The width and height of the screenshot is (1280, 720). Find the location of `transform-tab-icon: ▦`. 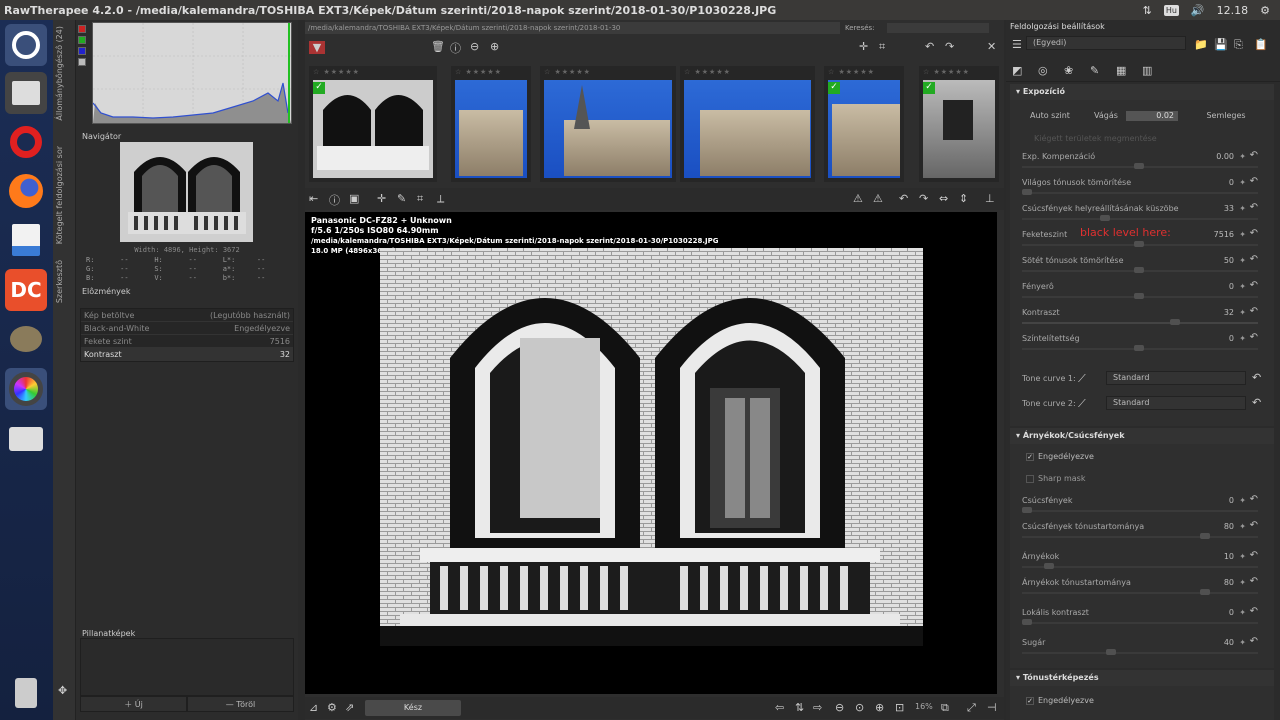

transform-tab-icon: ▦ is located at coordinates (1121, 70).